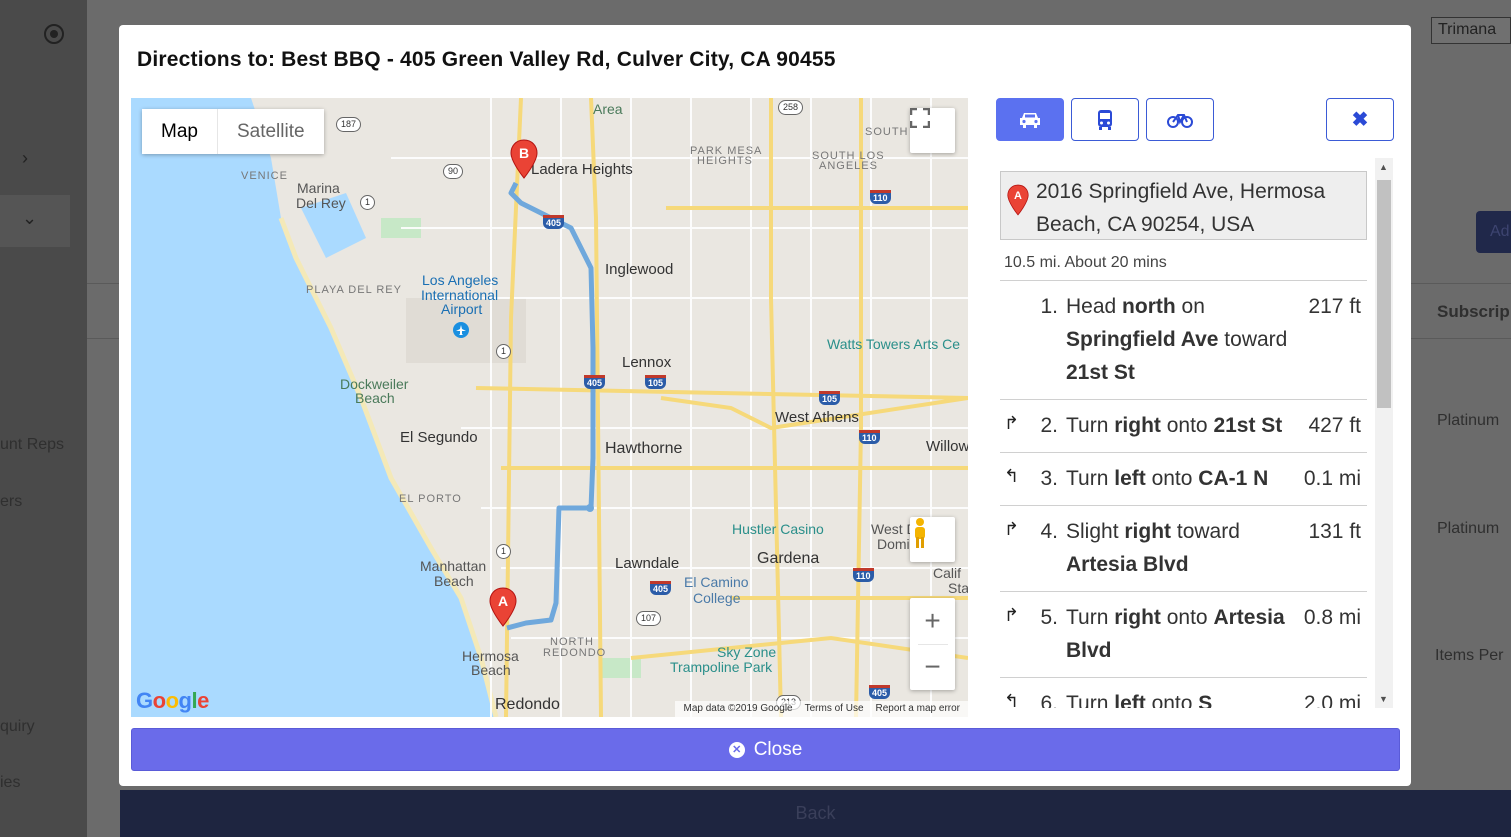  What do you see at coordinates (1471, 30) in the screenshot?
I see `background-header-input: Trimana` at bounding box center [1471, 30].